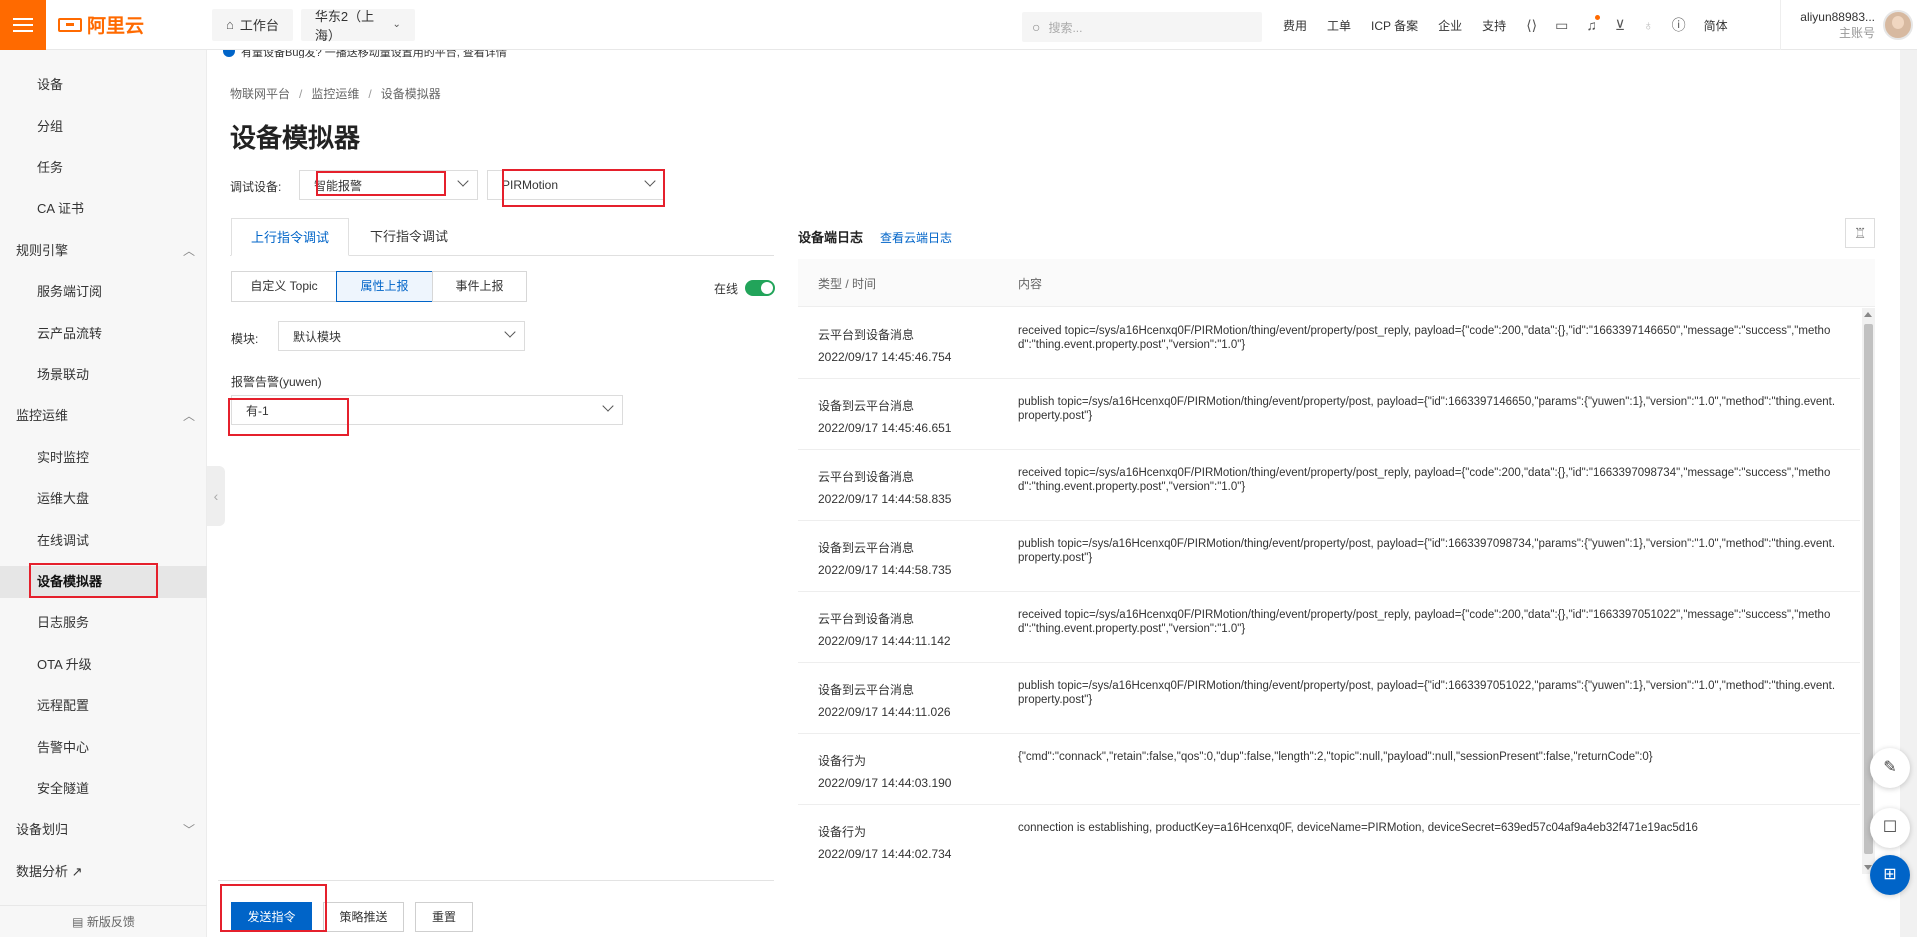 This screenshot has width=1917, height=937. What do you see at coordinates (103, 921) in the screenshot?
I see `feedback-link: ▤ 新版反馈` at bounding box center [103, 921].